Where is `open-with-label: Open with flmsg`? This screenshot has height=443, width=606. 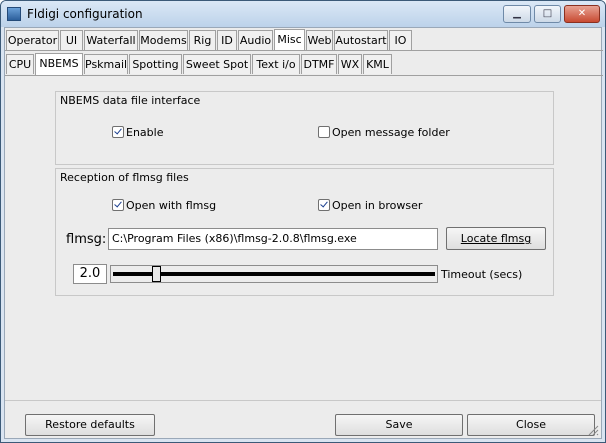
open-with-label: Open with flmsg is located at coordinates (171, 205).